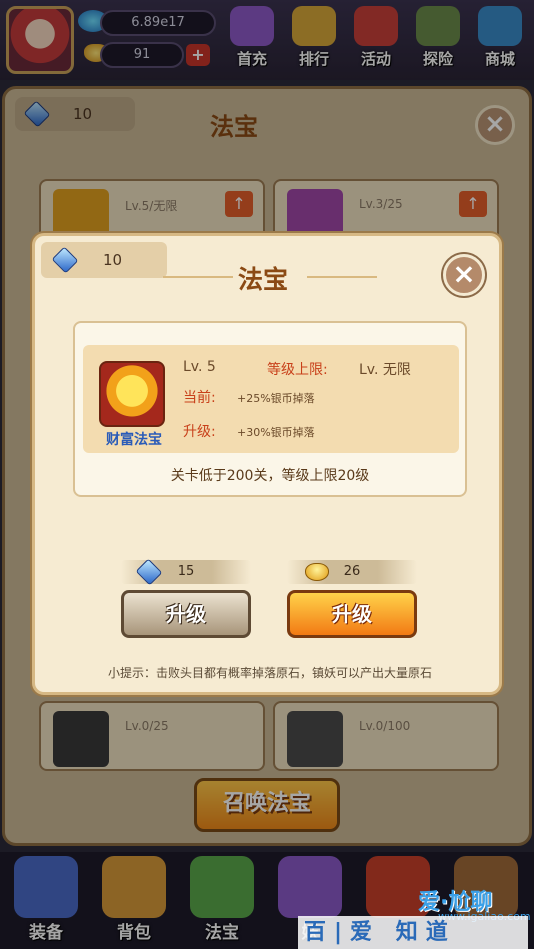 This screenshot has width=534, height=949. What do you see at coordinates (270, 476) in the screenshot?
I see `level-cap-note: 关卡低于200关，等级上限20级` at bounding box center [270, 476].